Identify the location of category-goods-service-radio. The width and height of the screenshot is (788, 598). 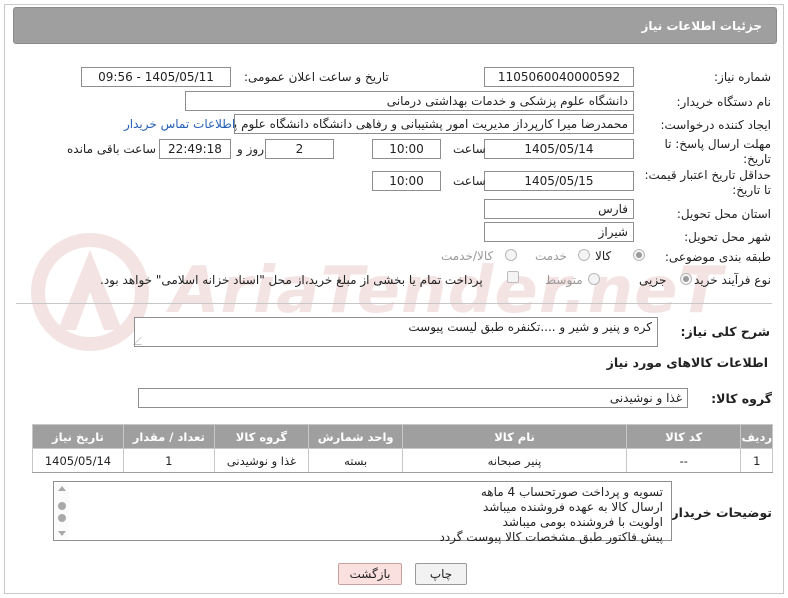
(511, 255).